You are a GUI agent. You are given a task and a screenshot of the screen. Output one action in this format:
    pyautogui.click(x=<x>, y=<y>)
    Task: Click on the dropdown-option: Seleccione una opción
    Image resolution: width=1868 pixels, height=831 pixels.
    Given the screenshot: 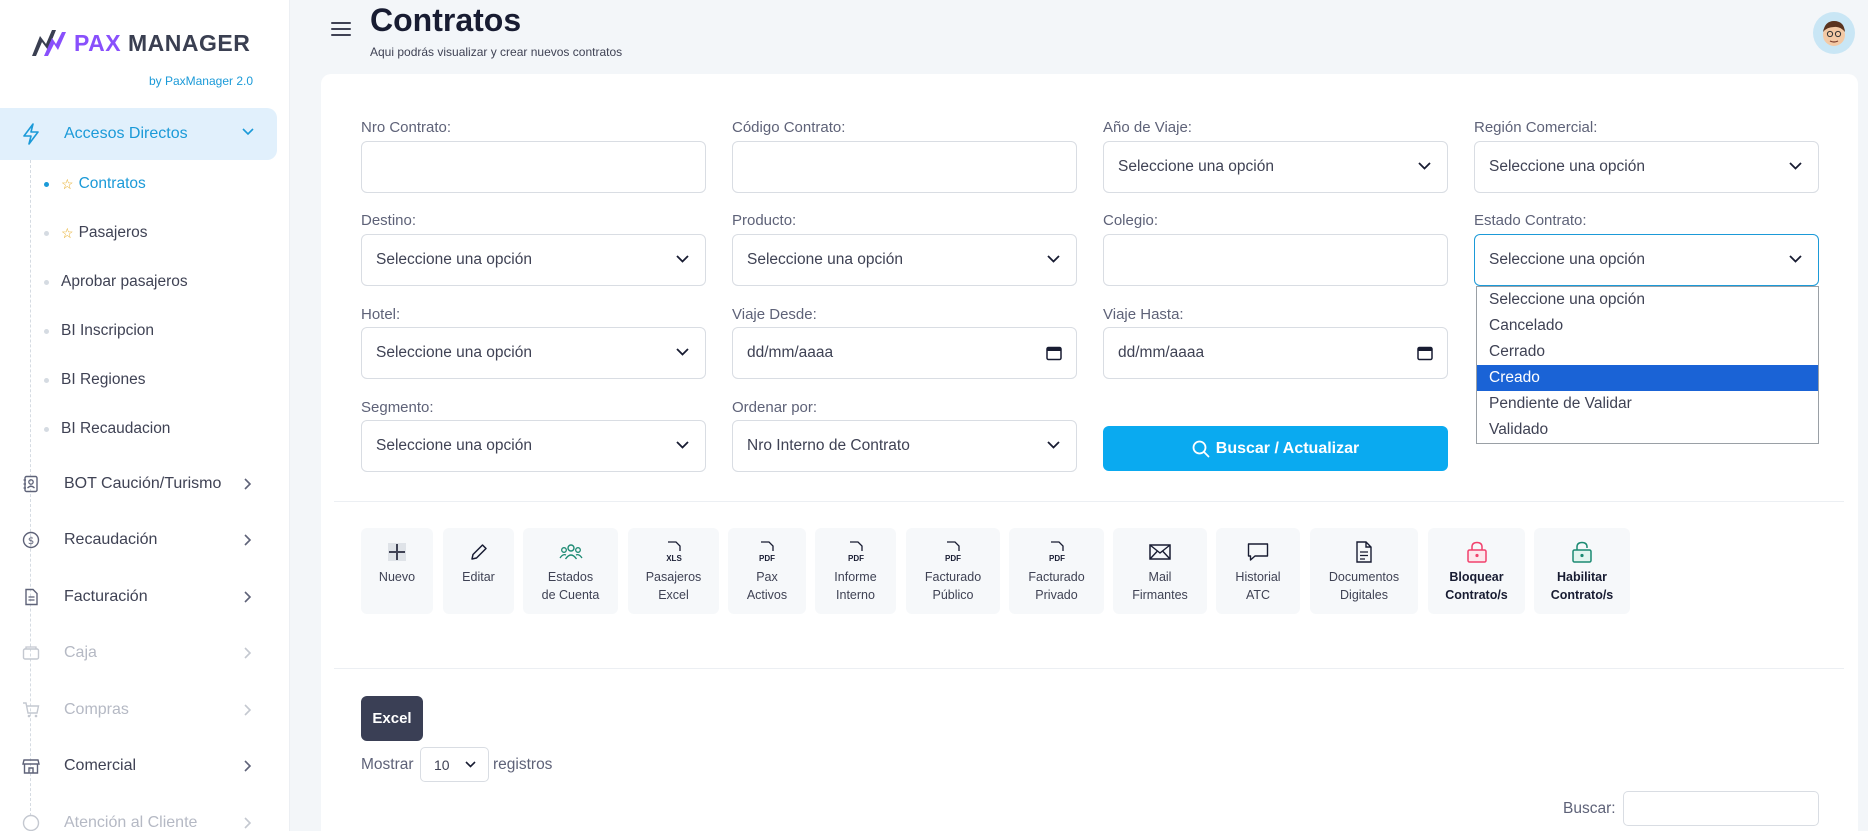 What is the action you would take?
    pyautogui.click(x=1647, y=300)
    